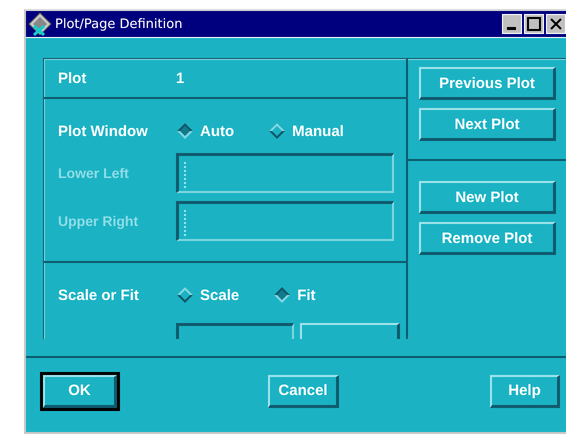  What do you see at coordinates (487, 238) in the screenshot?
I see `side-button: Remove Plot` at bounding box center [487, 238].